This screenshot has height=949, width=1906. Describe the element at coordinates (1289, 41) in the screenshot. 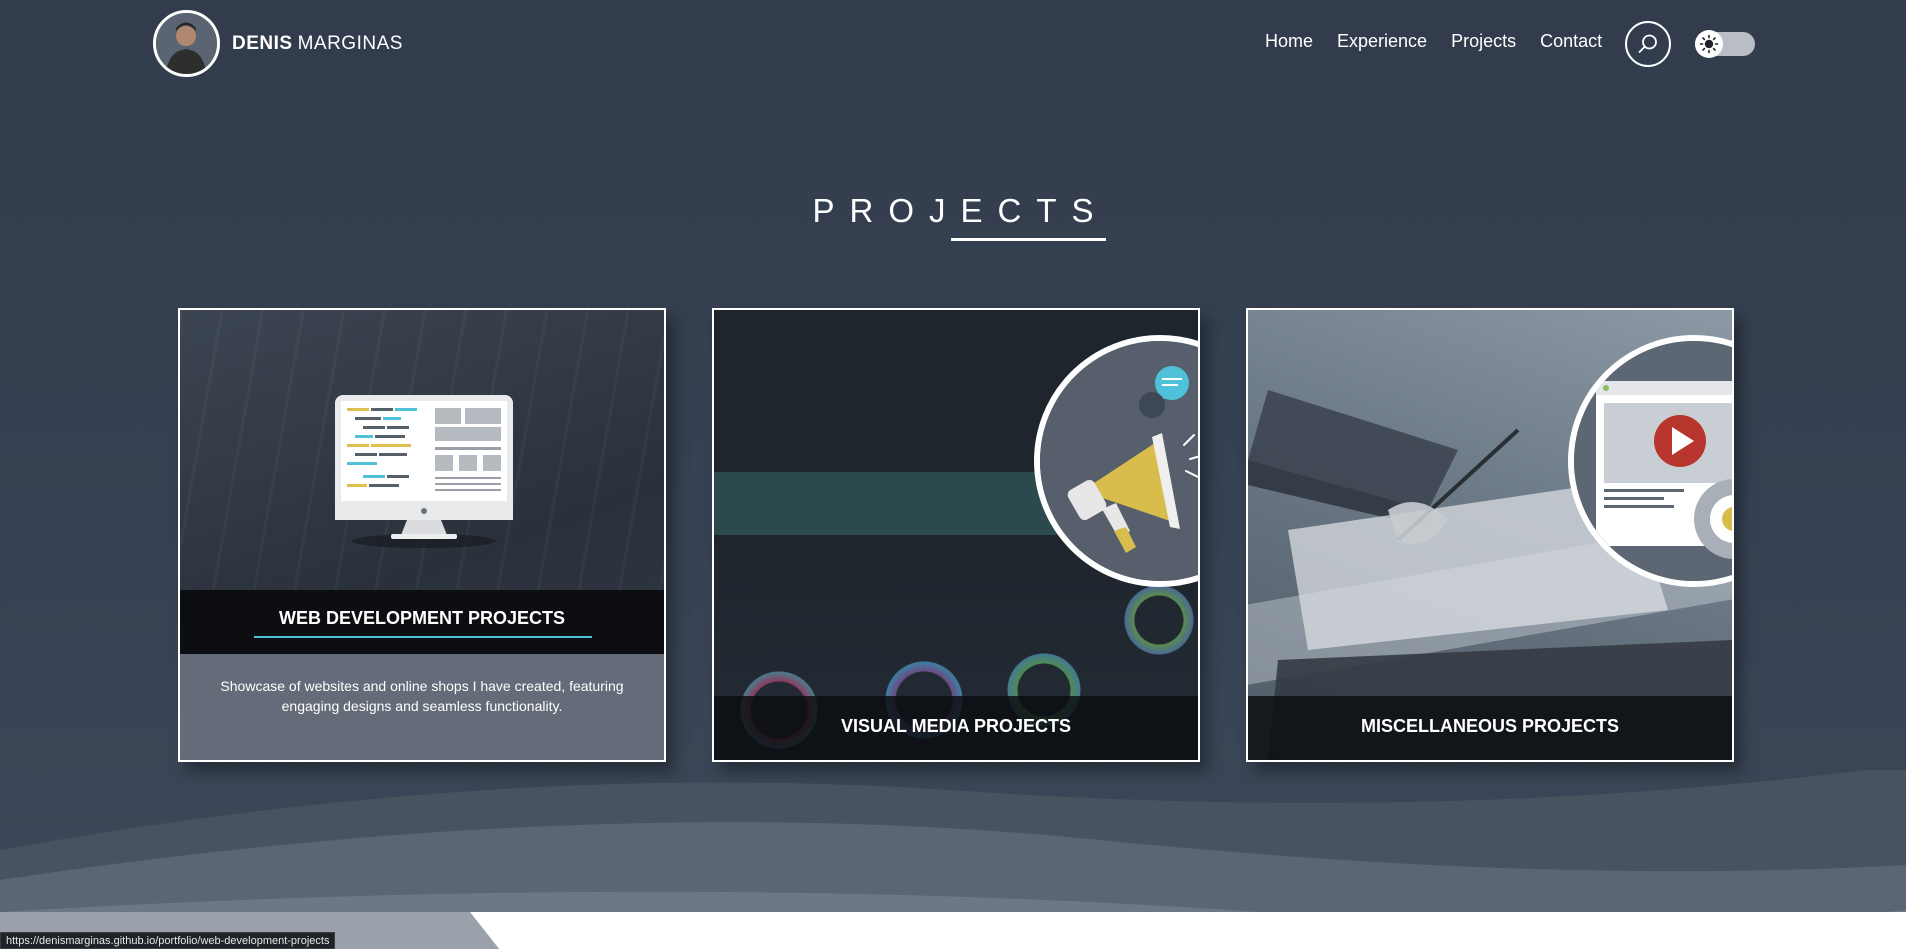

I see `nav-home: Home` at that location.